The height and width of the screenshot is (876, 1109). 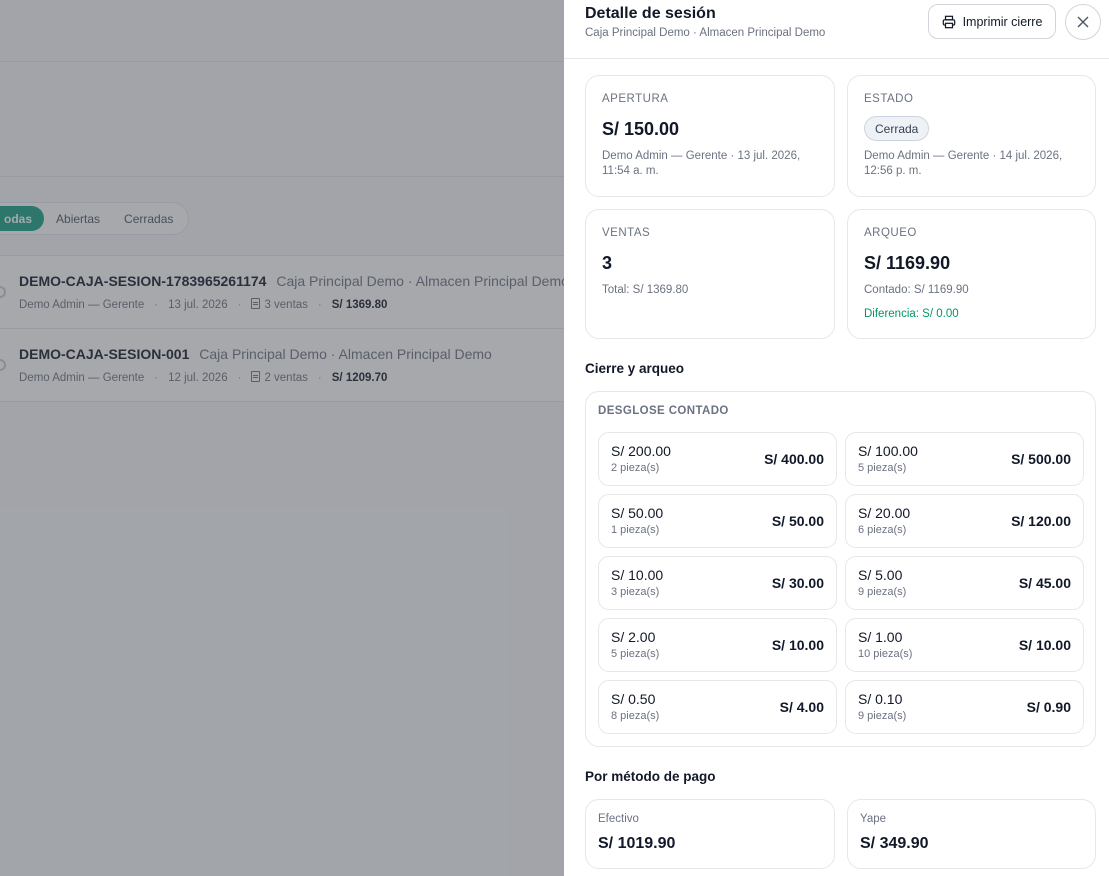 I want to click on print-closing-button: Imprimir cierre, so click(x=992, y=21).